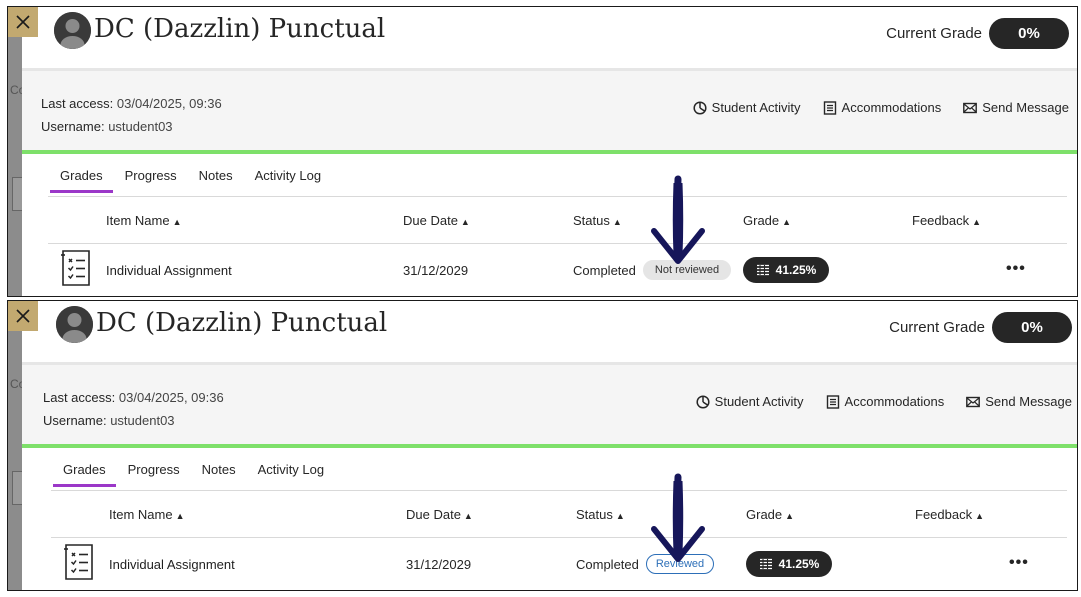 The height and width of the screenshot is (597, 1081). I want to click on status-value: Completed, so click(607, 564).